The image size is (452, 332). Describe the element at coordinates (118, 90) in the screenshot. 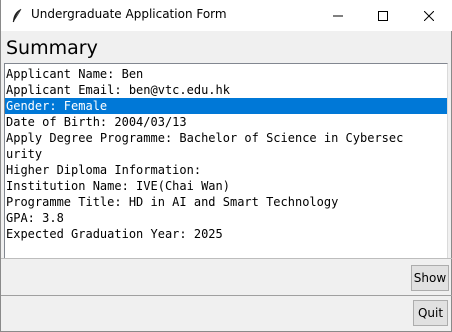

I see `summary-line-email: Applicant Email: ben@vtc.edu.hk` at that location.